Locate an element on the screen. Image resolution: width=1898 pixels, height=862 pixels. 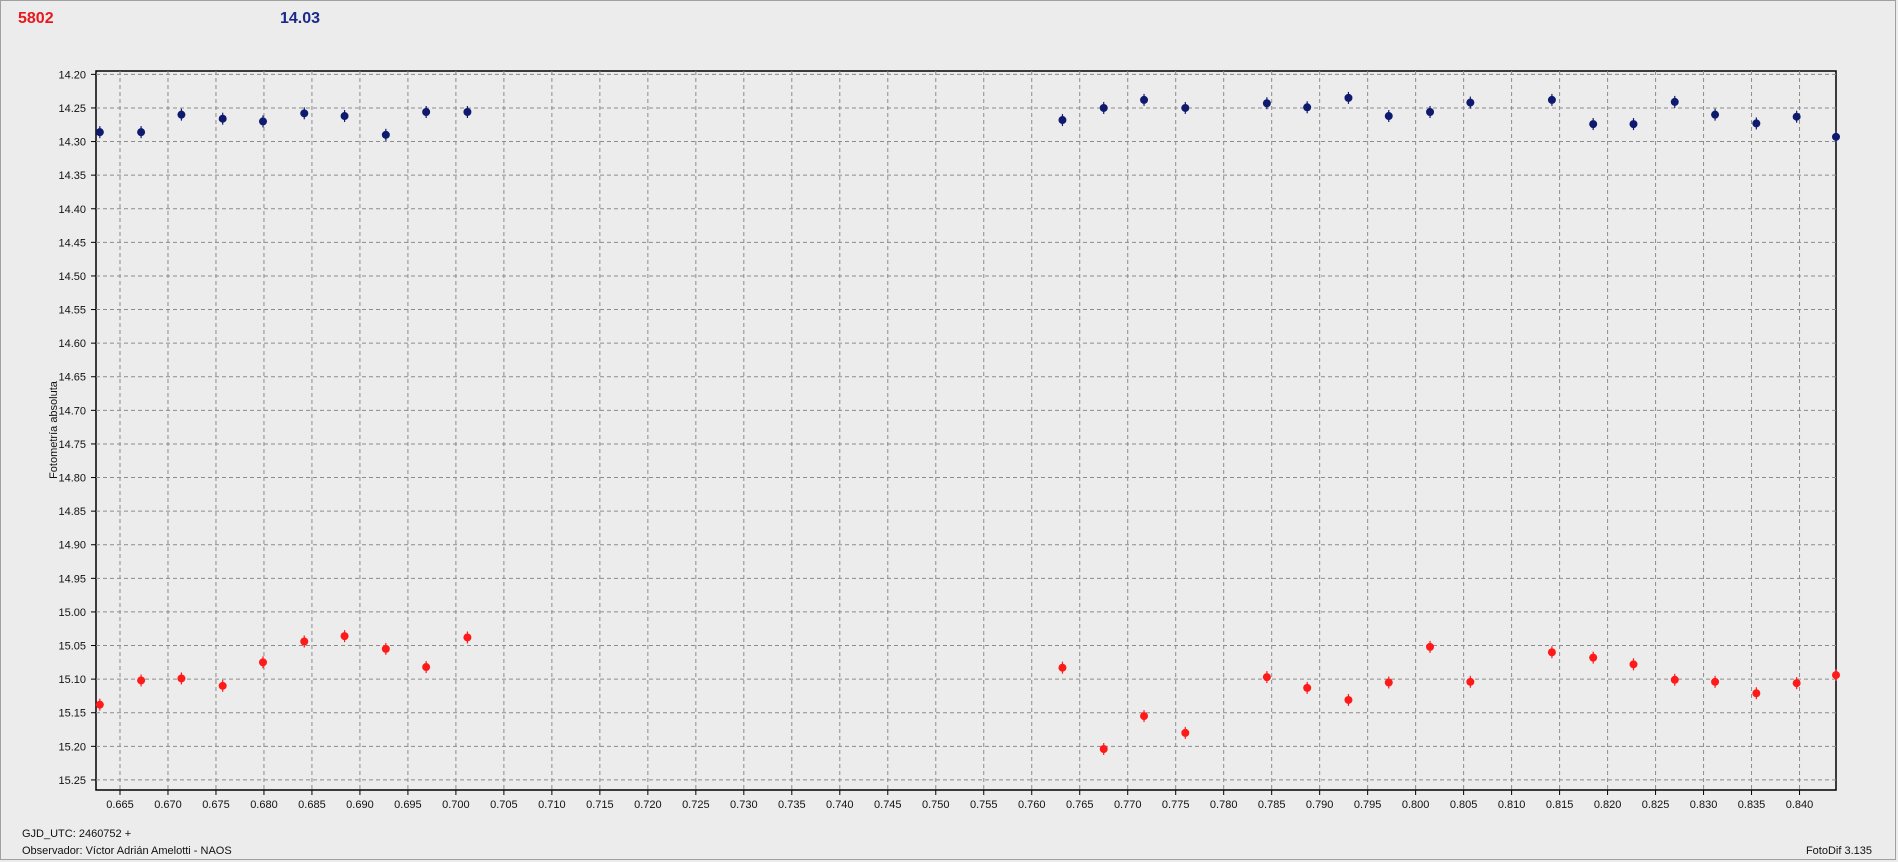
y-axis-label: Fotometría absoluta is located at coordinates (54, 429).